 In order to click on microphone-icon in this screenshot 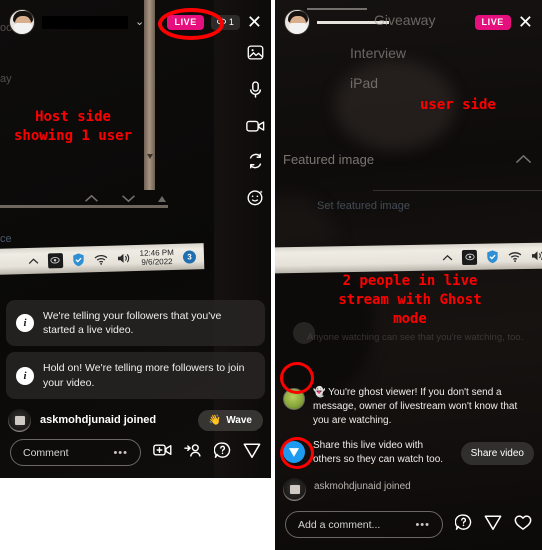, I will do `click(255, 90)`.